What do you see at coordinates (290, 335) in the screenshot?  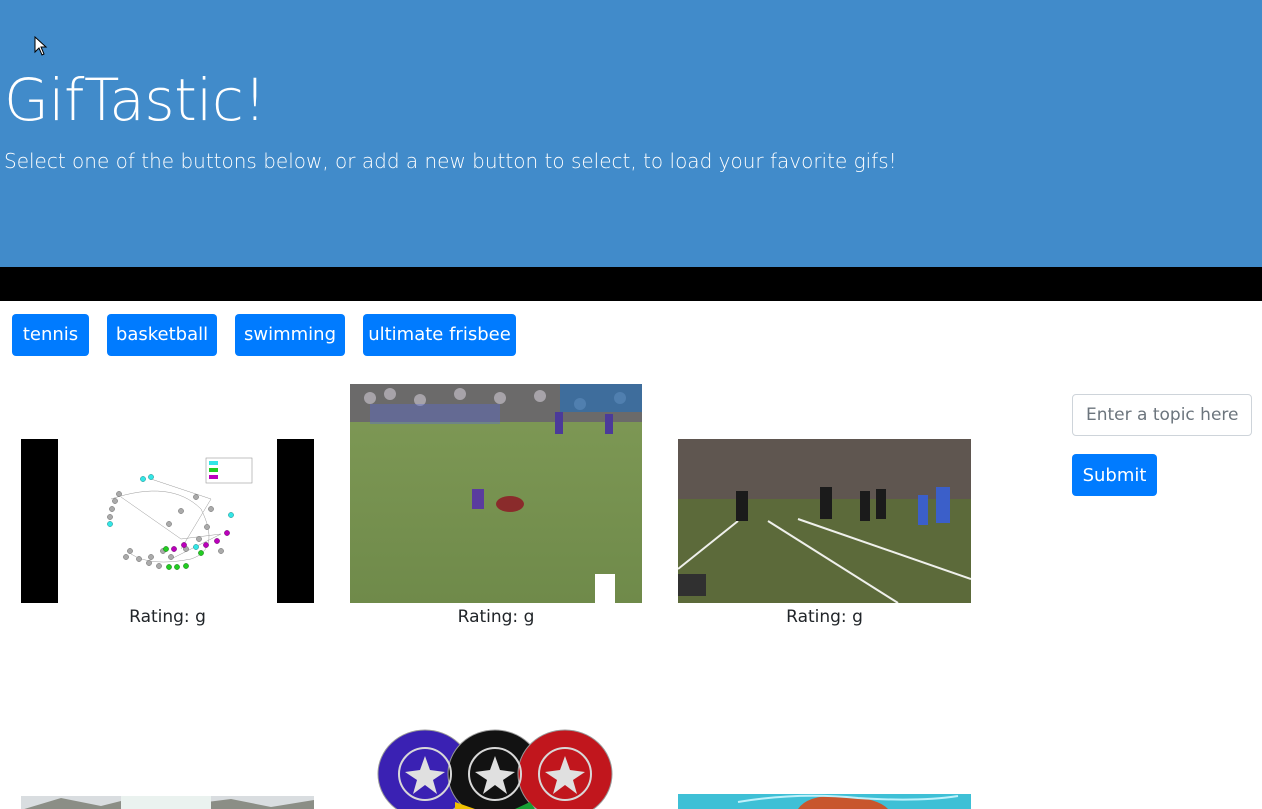 I see `topic-button-swimming: swimming` at bounding box center [290, 335].